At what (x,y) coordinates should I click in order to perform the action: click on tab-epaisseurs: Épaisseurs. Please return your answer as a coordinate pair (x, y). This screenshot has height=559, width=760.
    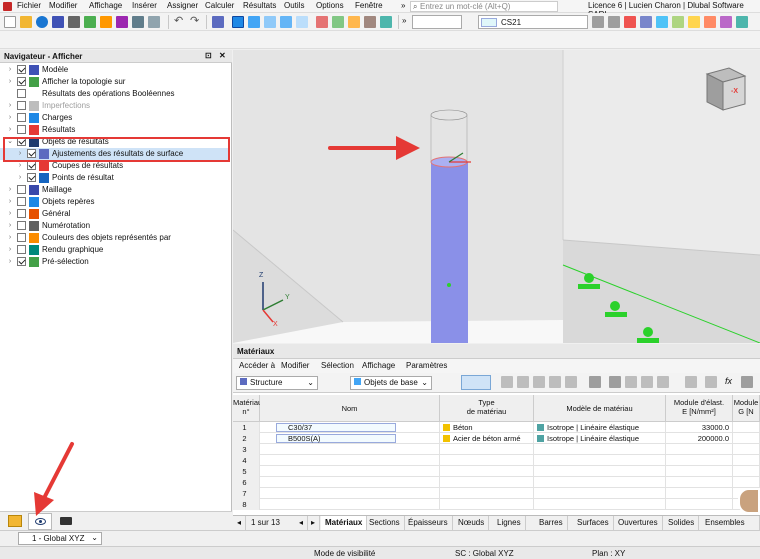
    Looking at the image, I should click on (428, 523).